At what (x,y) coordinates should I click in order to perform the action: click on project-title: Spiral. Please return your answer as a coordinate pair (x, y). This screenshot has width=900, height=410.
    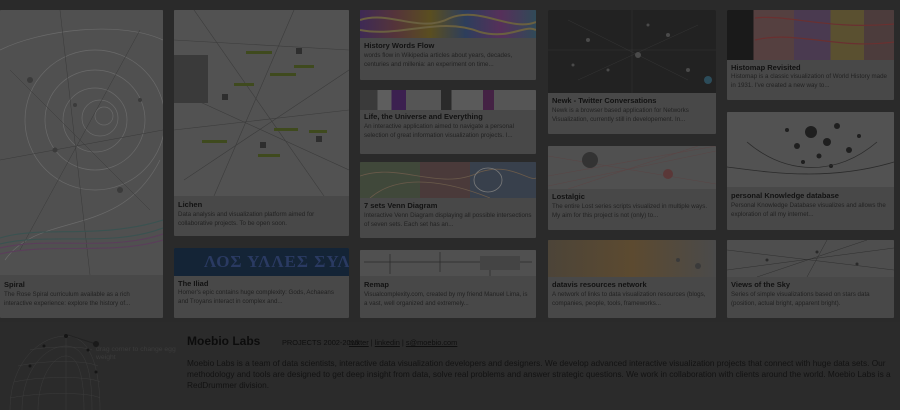
    Looking at the image, I should click on (14, 284).